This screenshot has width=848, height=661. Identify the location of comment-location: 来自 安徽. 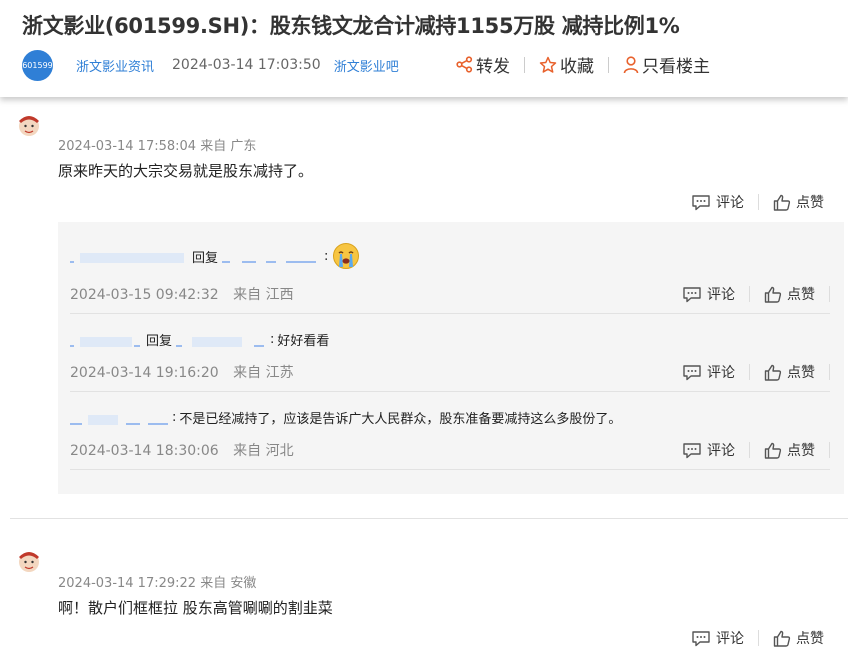
(228, 583).